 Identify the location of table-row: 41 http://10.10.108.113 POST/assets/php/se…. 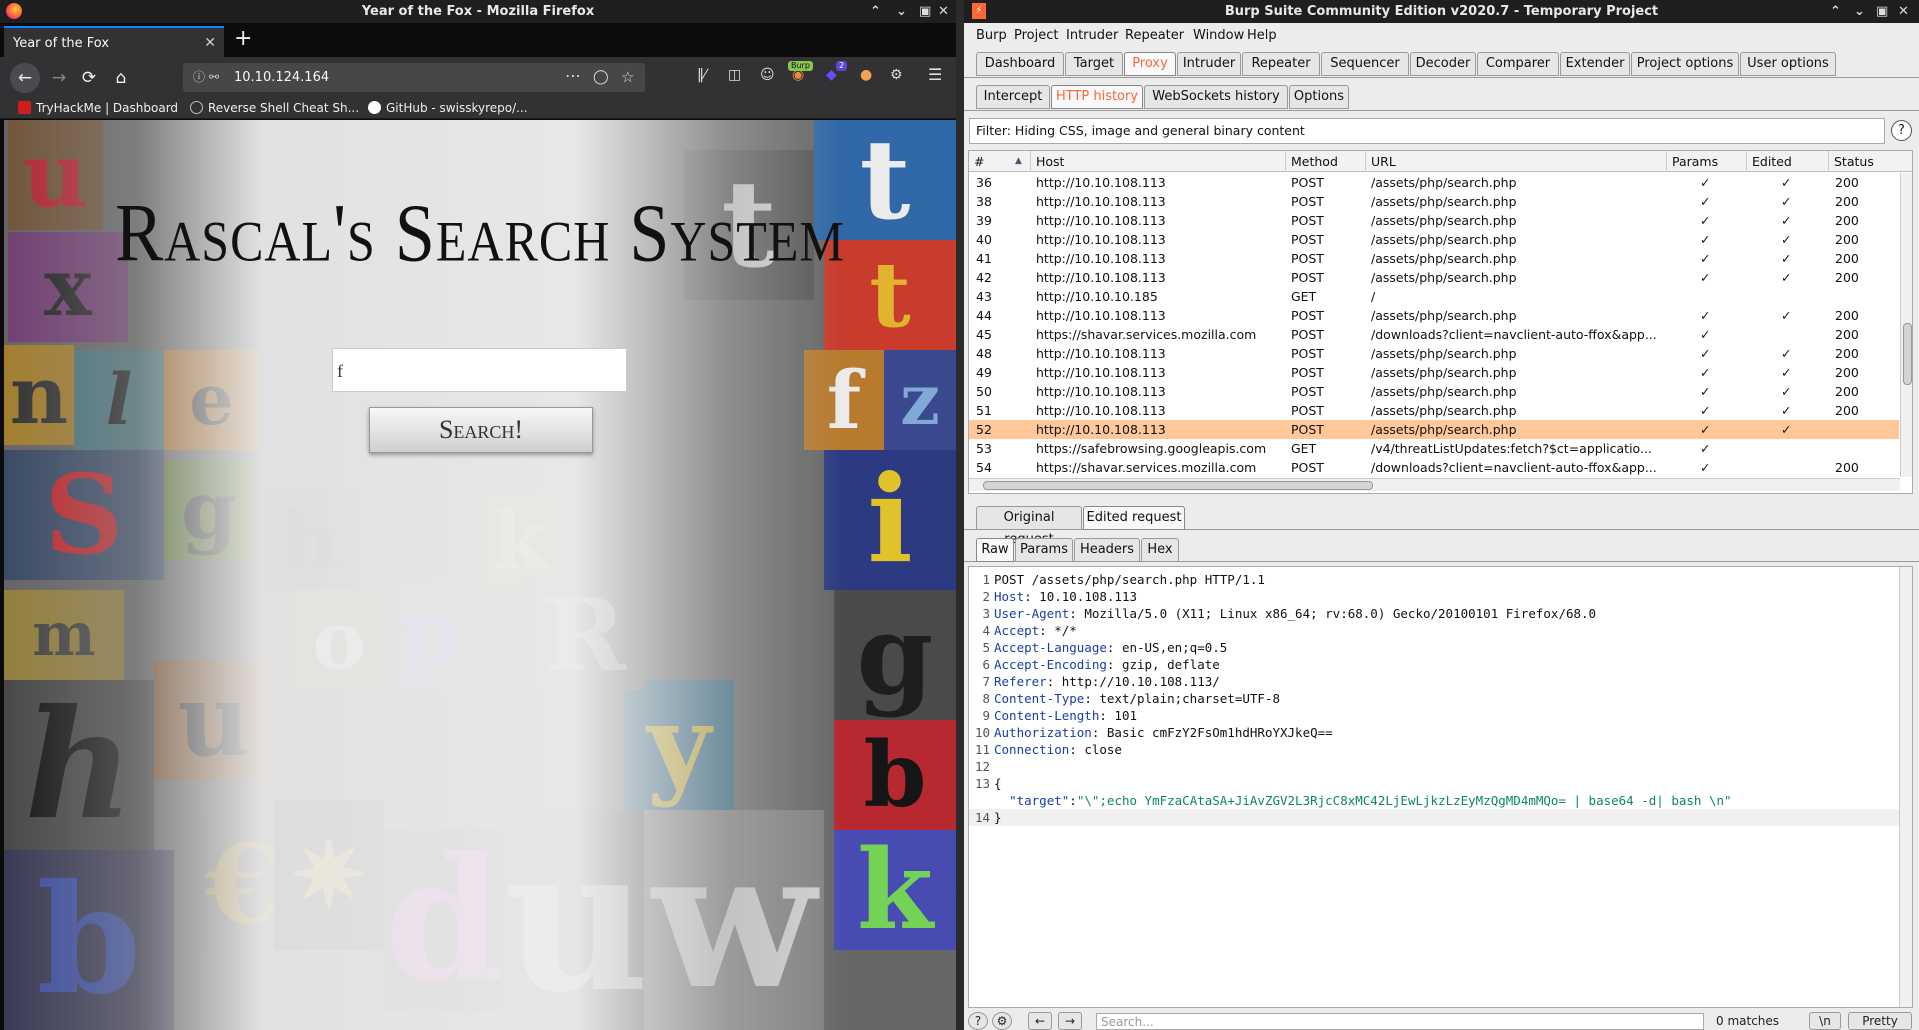
(1434, 258).